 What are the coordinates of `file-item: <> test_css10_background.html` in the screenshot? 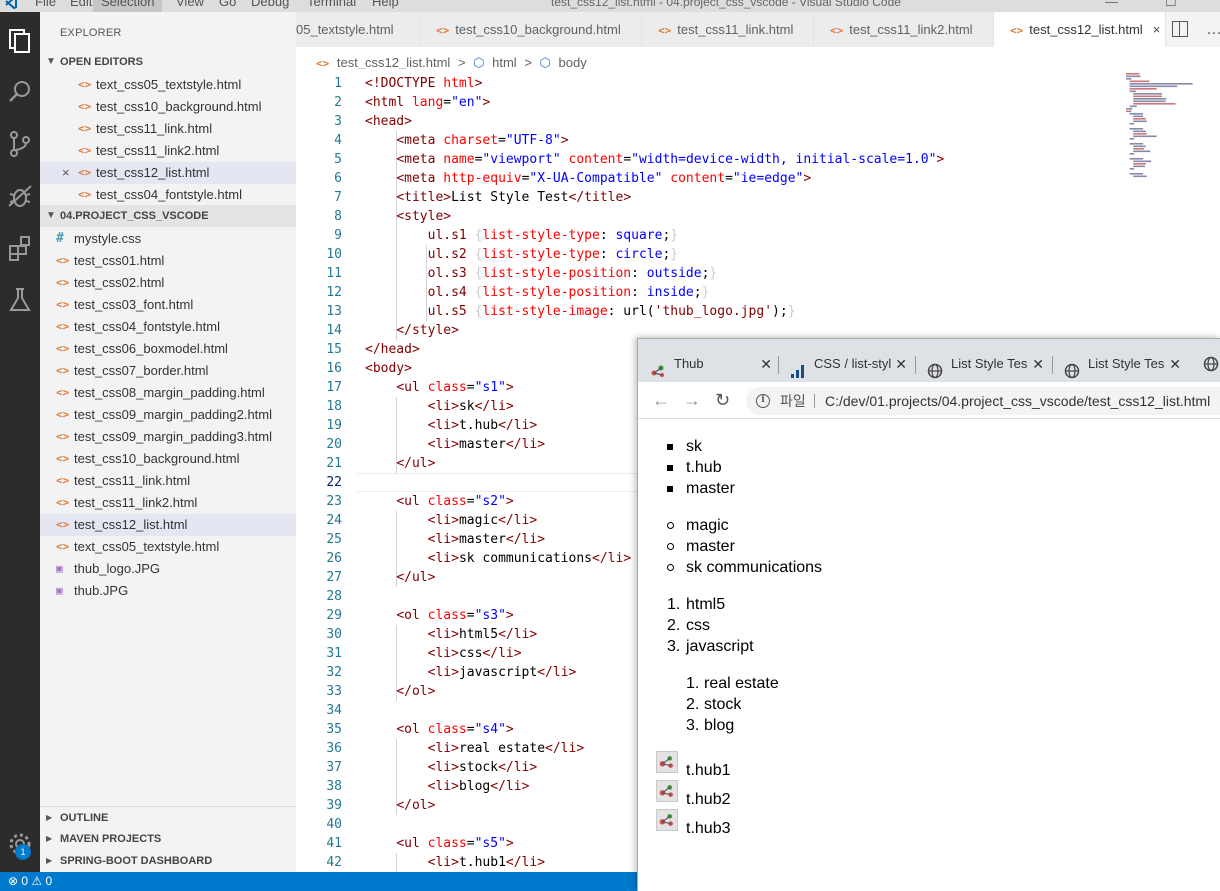 It's located at (168, 459).